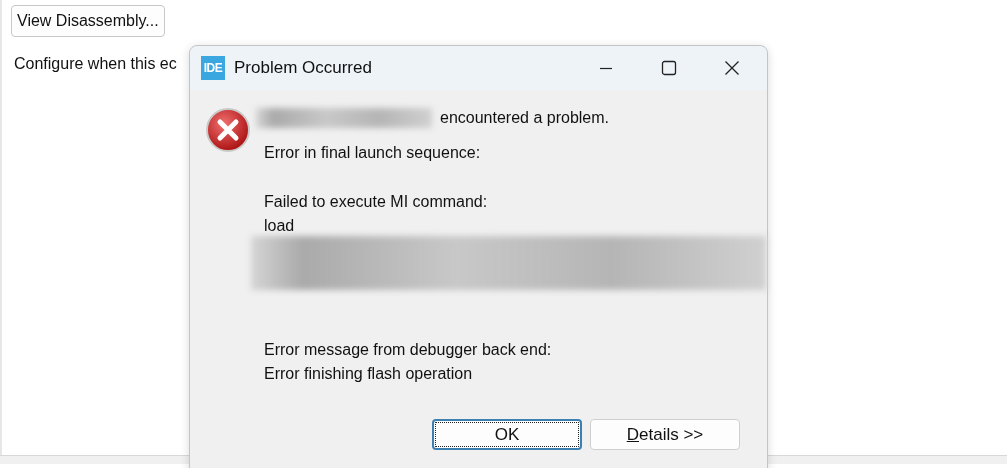  What do you see at coordinates (408, 350) in the screenshot?
I see `message-text: Error message from debugger back end:` at bounding box center [408, 350].